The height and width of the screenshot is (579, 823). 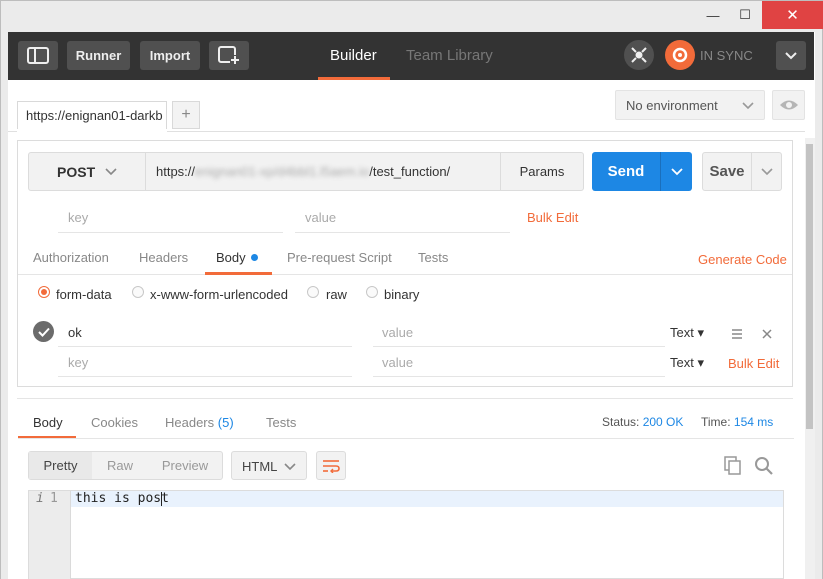 What do you see at coordinates (78, 362) in the screenshot?
I see `form-new-key-input: key` at bounding box center [78, 362].